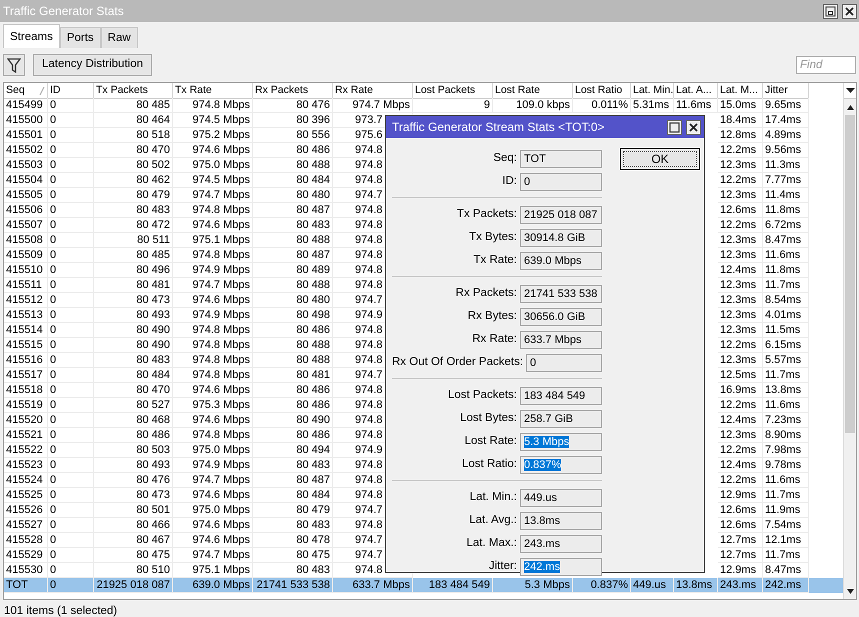  I want to click on table-cell: 415509, so click(26, 255).